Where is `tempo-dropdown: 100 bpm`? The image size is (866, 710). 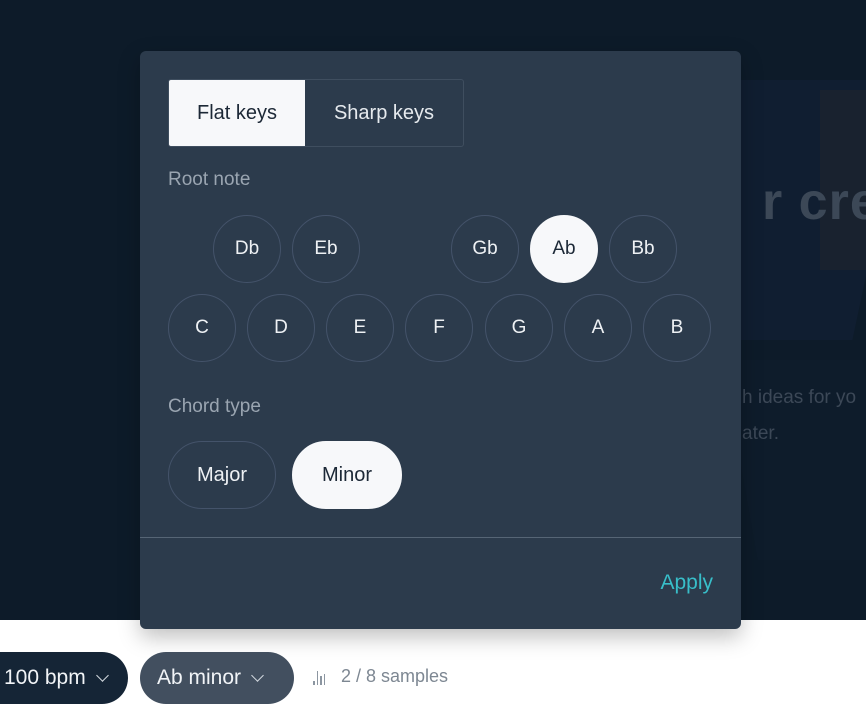 tempo-dropdown: 100 bpm is located at coordinates (64, 678).